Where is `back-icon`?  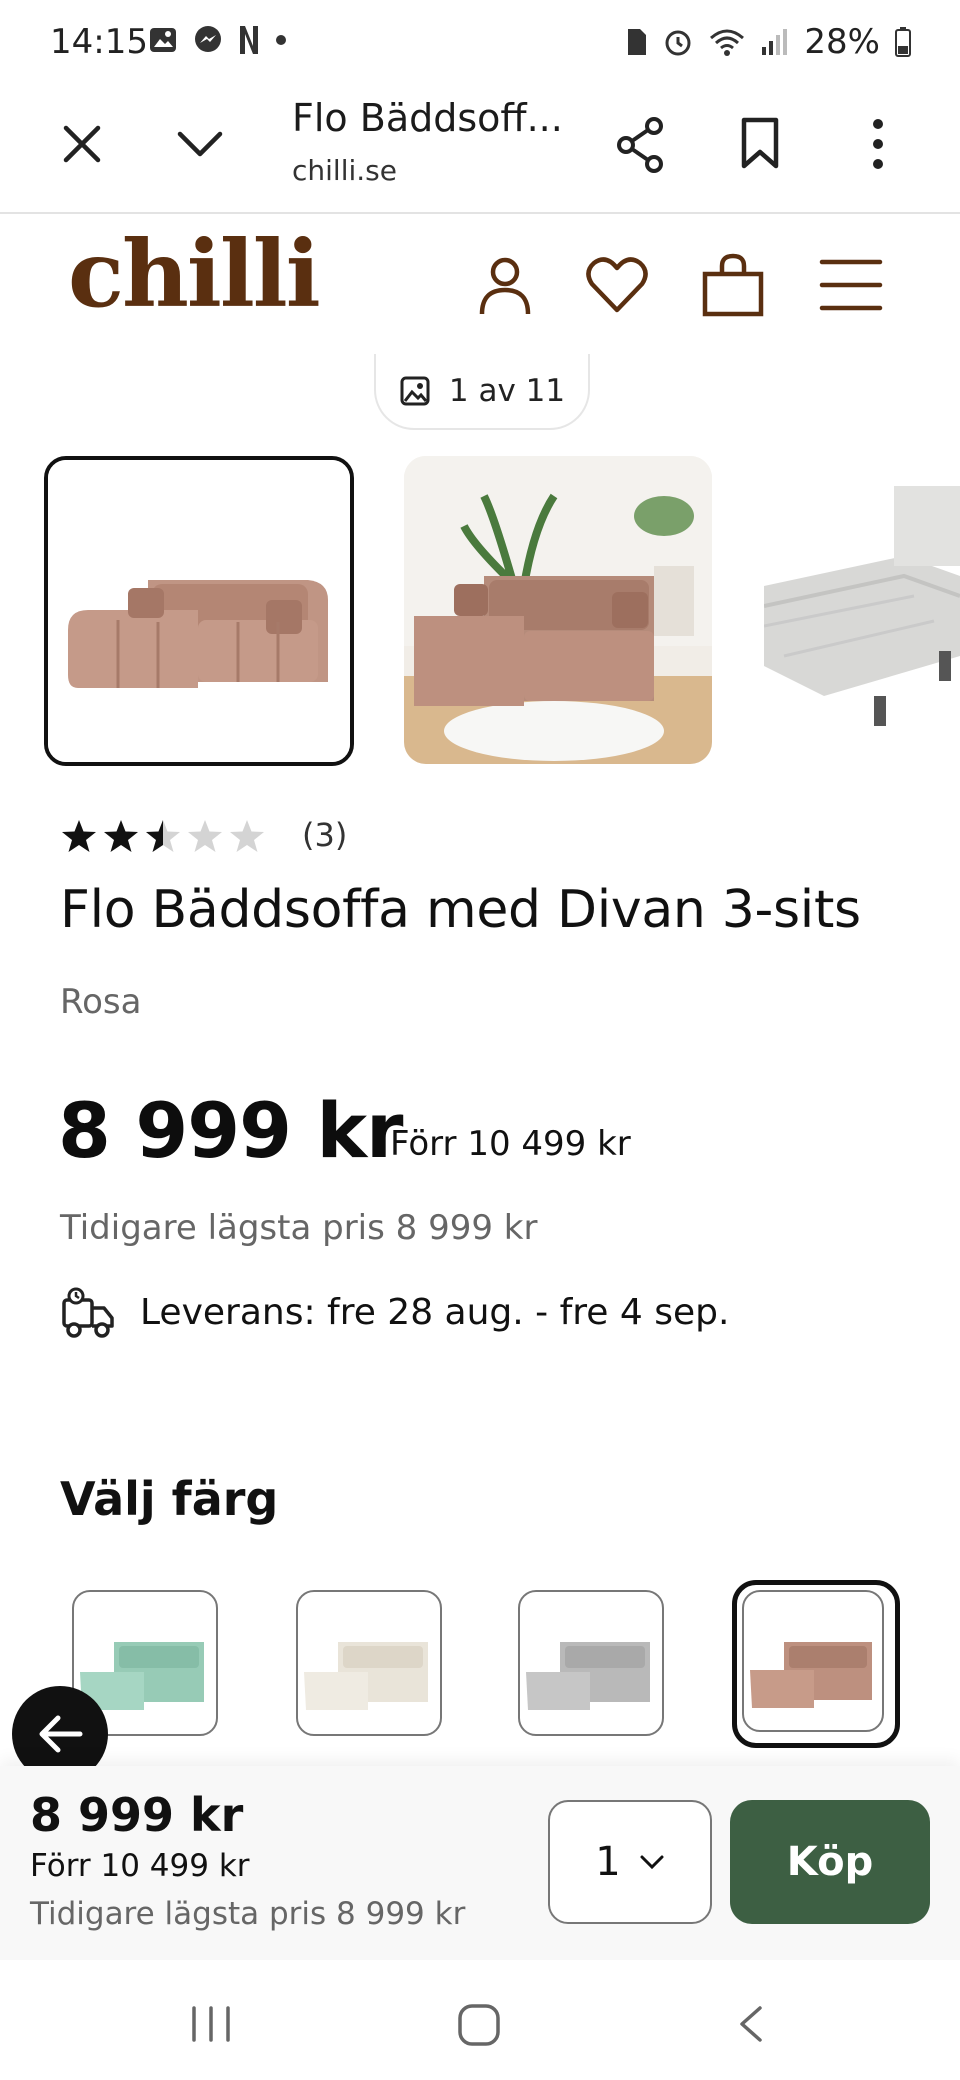 back-icon is located at coordinates (750, 2024).